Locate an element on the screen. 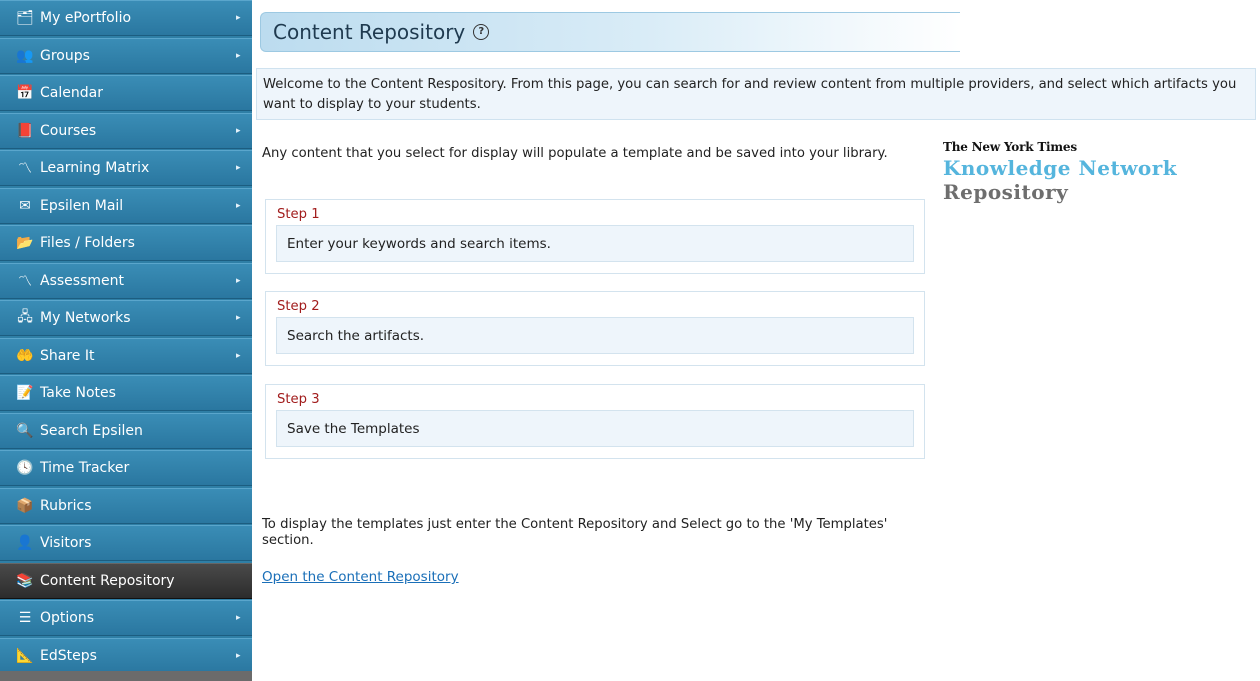 The image size is (1260, 681). sidebar-item-label: Courses is located at coordinates (68, 131).